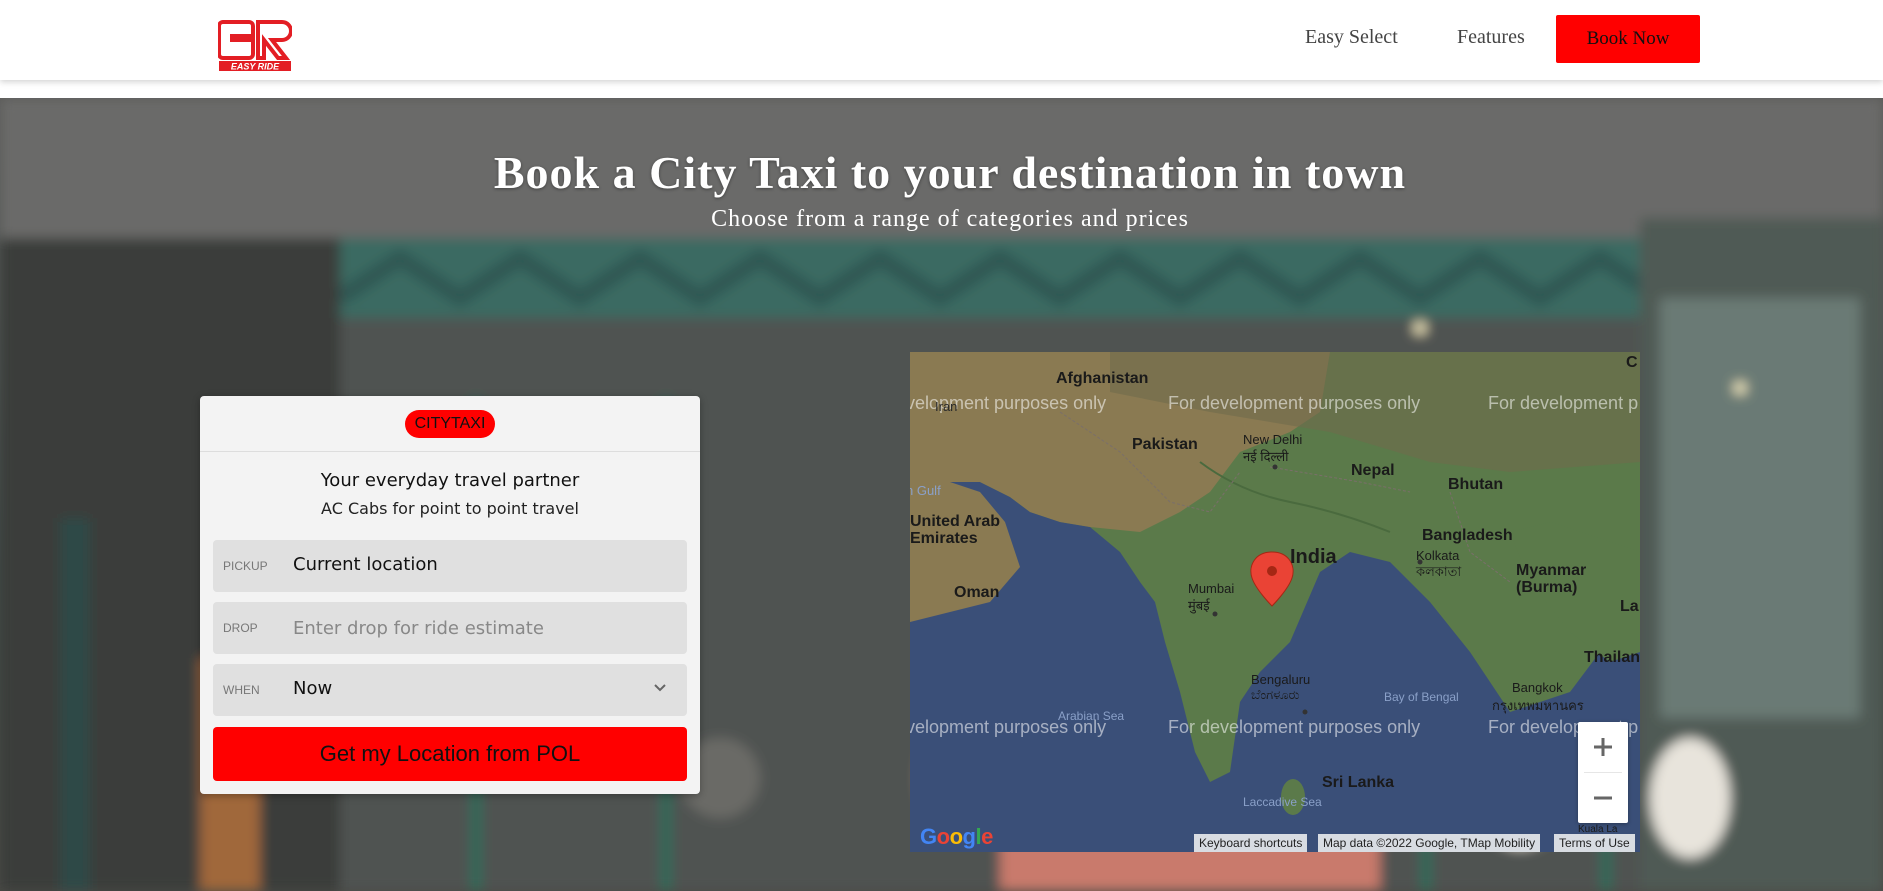  I want to click on when-label: WHEN, so click(241, 690).